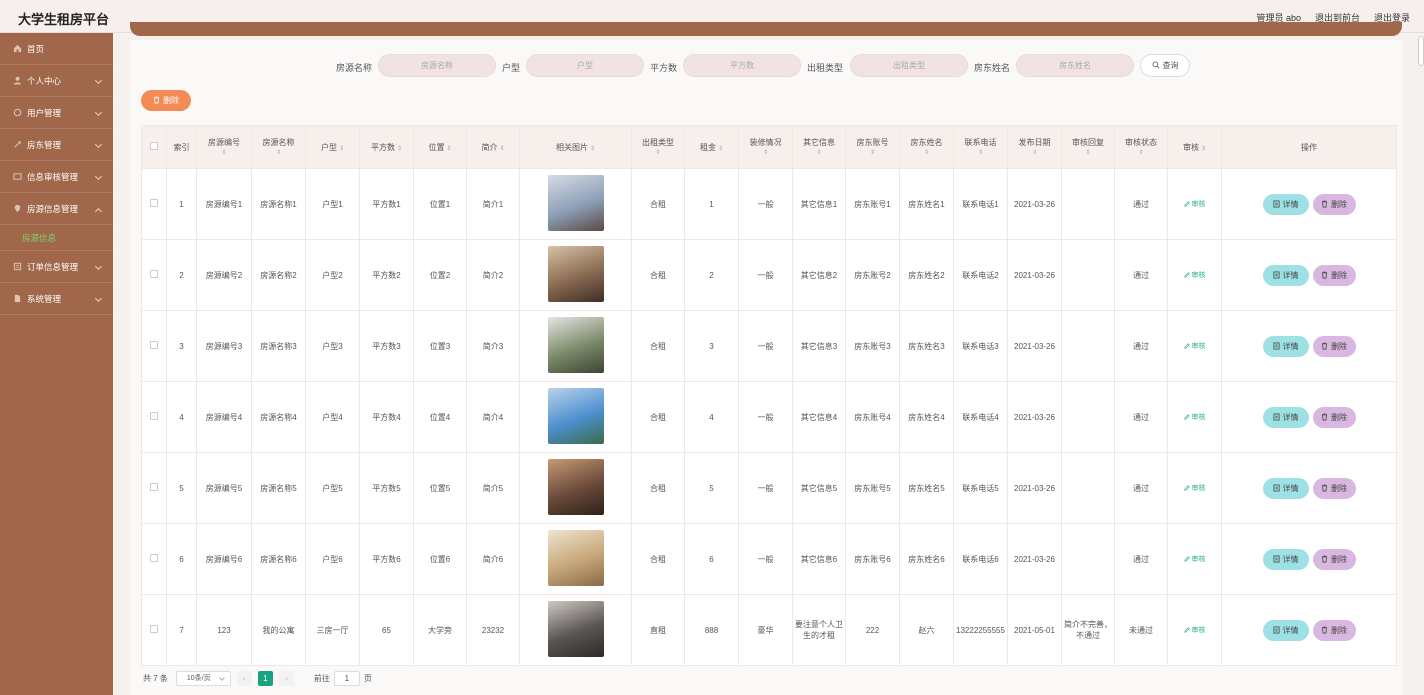 Image resolution: width=1424 pixels, height=695 pixels. What do you see at coordinates (278, 417) in the screenshot?
I see `cell-name: 房源名称4` at bounding box center [278, 417].